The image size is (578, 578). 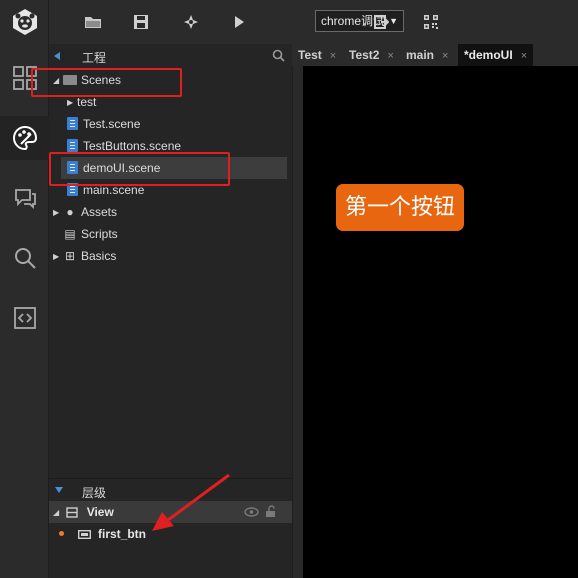 What do you see at coordinates (99, 256) in the screenshot?
I see `tree-label: Basics` at bounding box center [99, 256].